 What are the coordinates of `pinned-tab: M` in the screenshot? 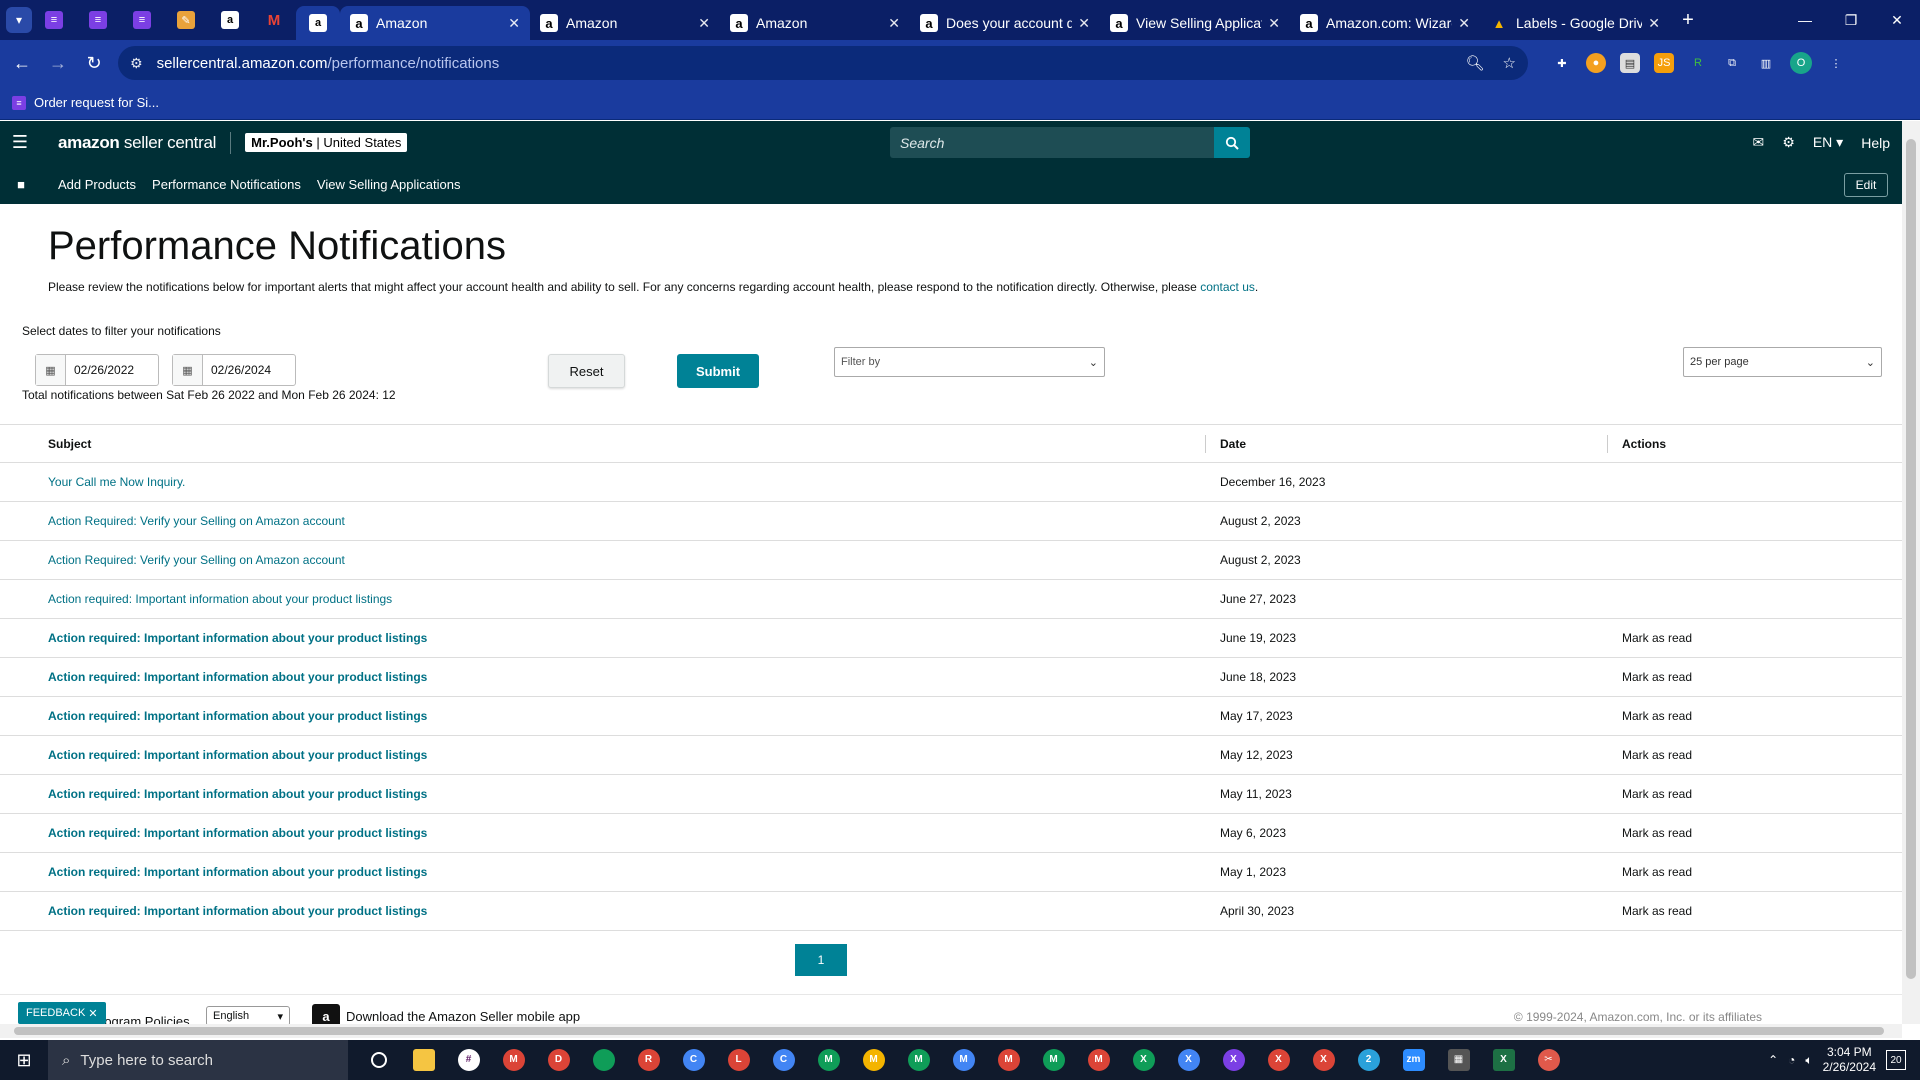 It's located at (274, 20).